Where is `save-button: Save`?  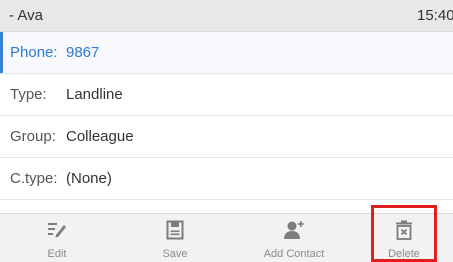 save-button: Save is located at coordinates (175, 238).